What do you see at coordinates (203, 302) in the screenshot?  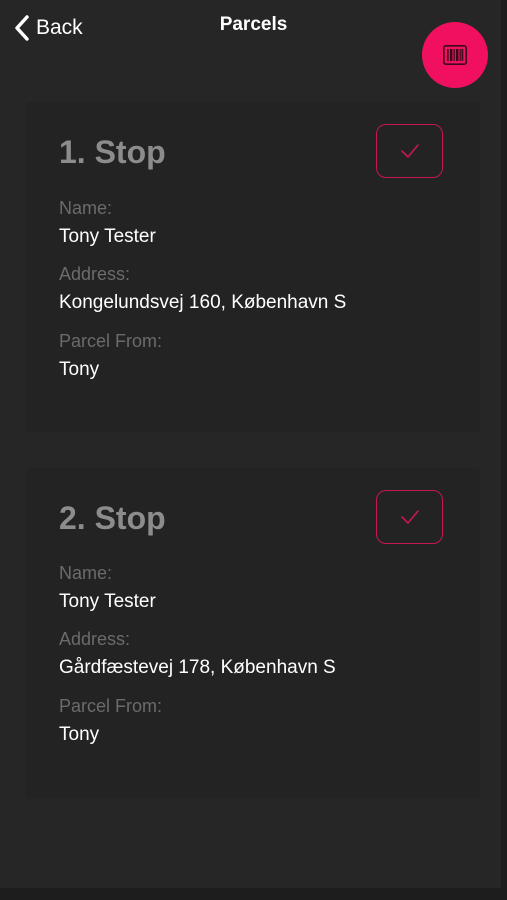 I see `delivery-address: Kongelundsvej 160, København S` at bounding box center [203, 302].